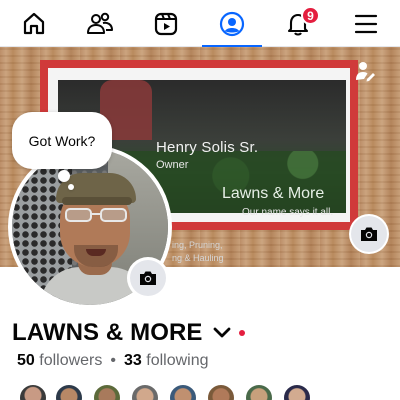 This screenshot has height=400, width=400. Describe the element at coordinates (298, 23) in the screenshot. I see `nav-notifications-tab: 9` at that location.